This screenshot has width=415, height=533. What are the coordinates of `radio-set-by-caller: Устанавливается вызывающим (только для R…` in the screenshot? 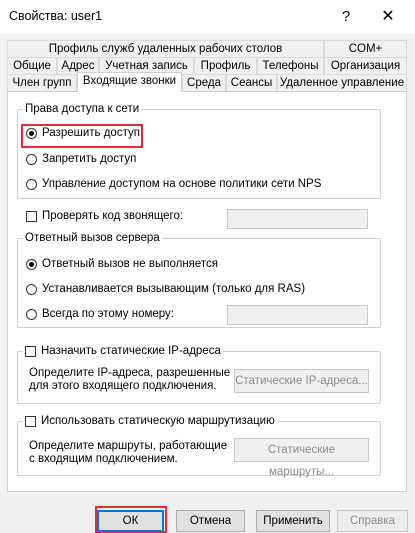 It's located at (165, 289).